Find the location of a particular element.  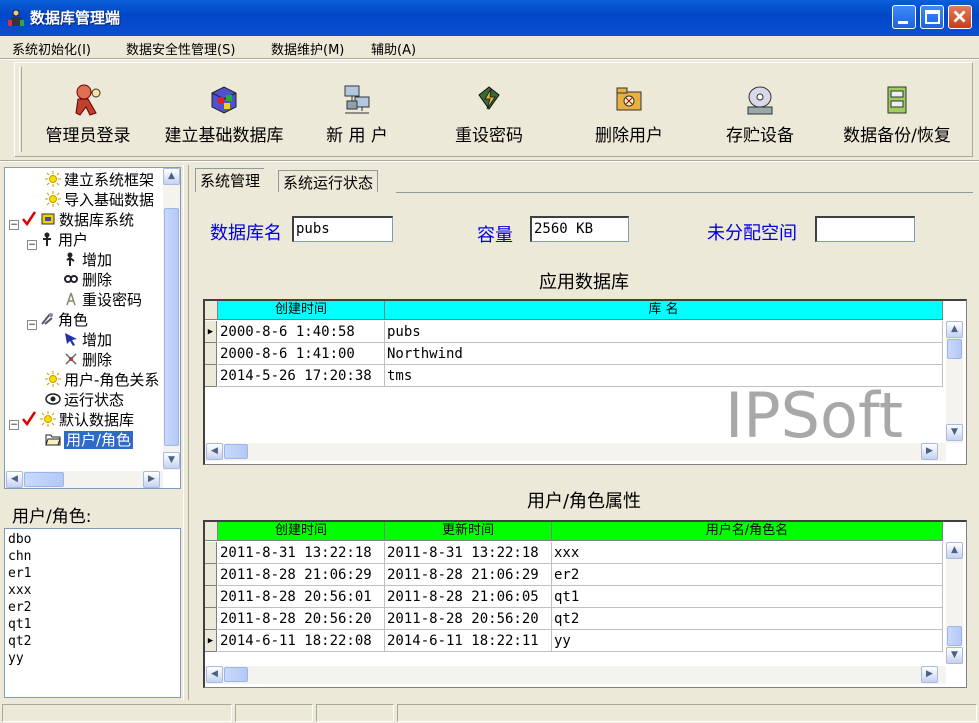

tree-horizontal-scrollbar: ◀ ▶ is located at coordinates (84, 479).